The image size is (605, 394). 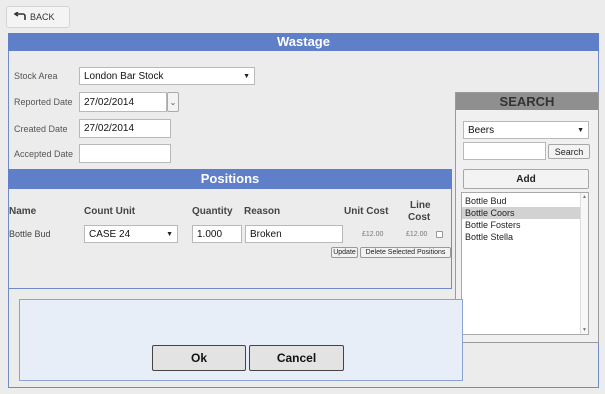 What do you see at coordinates (230, 179) in the screenshot?
I see `positions-title: Positions` at bounding box center [230, 179].